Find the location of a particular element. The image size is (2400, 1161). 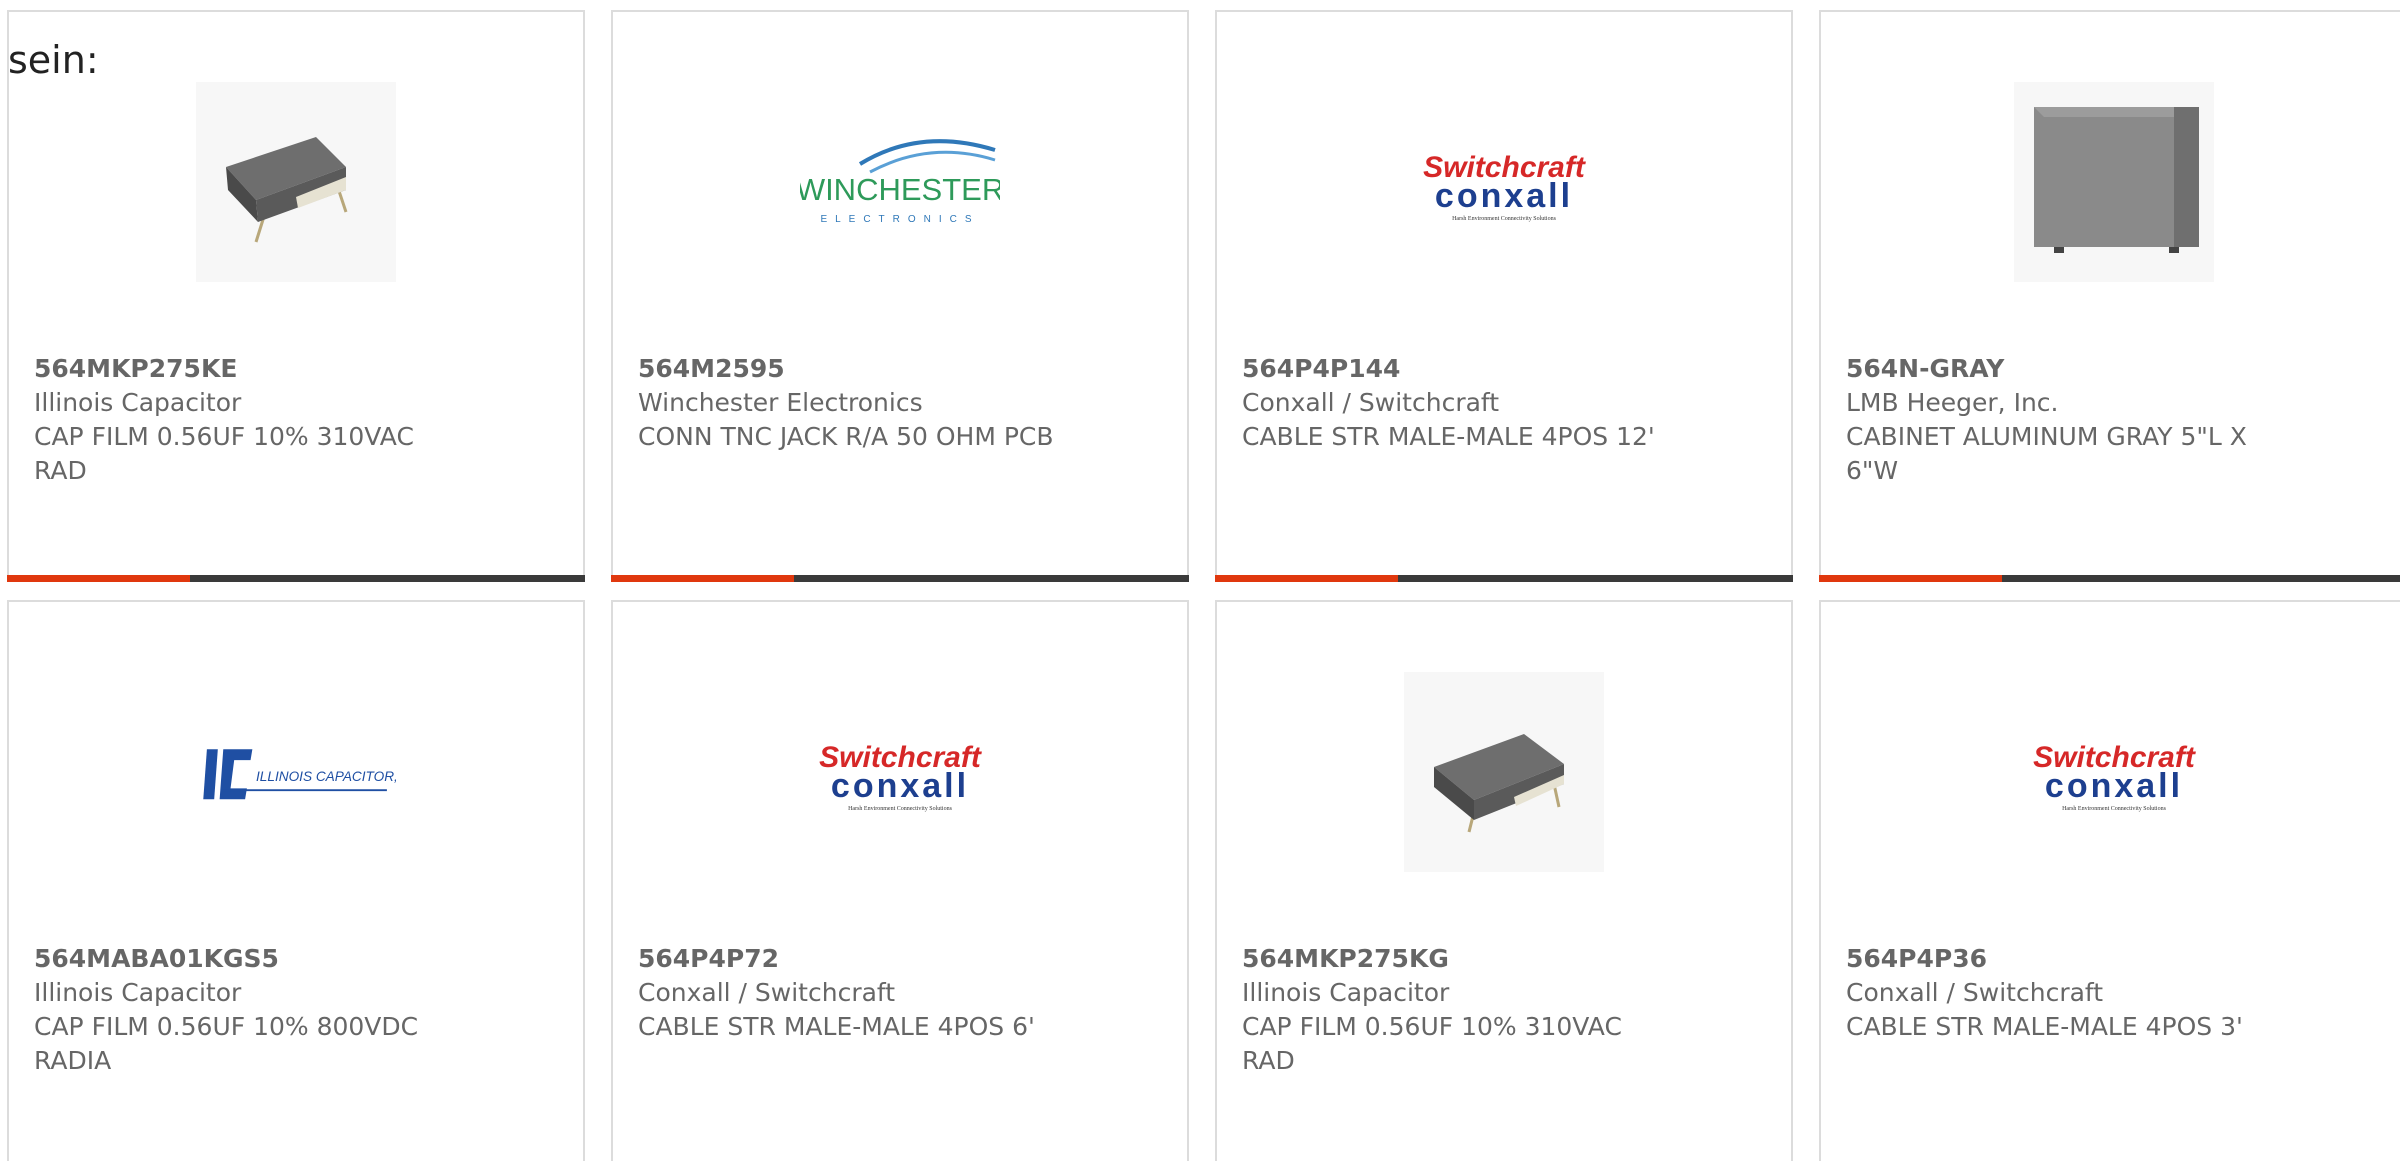

winchester-logo-subtitle: ELECTRONICS is located at coordinates (899, 219).